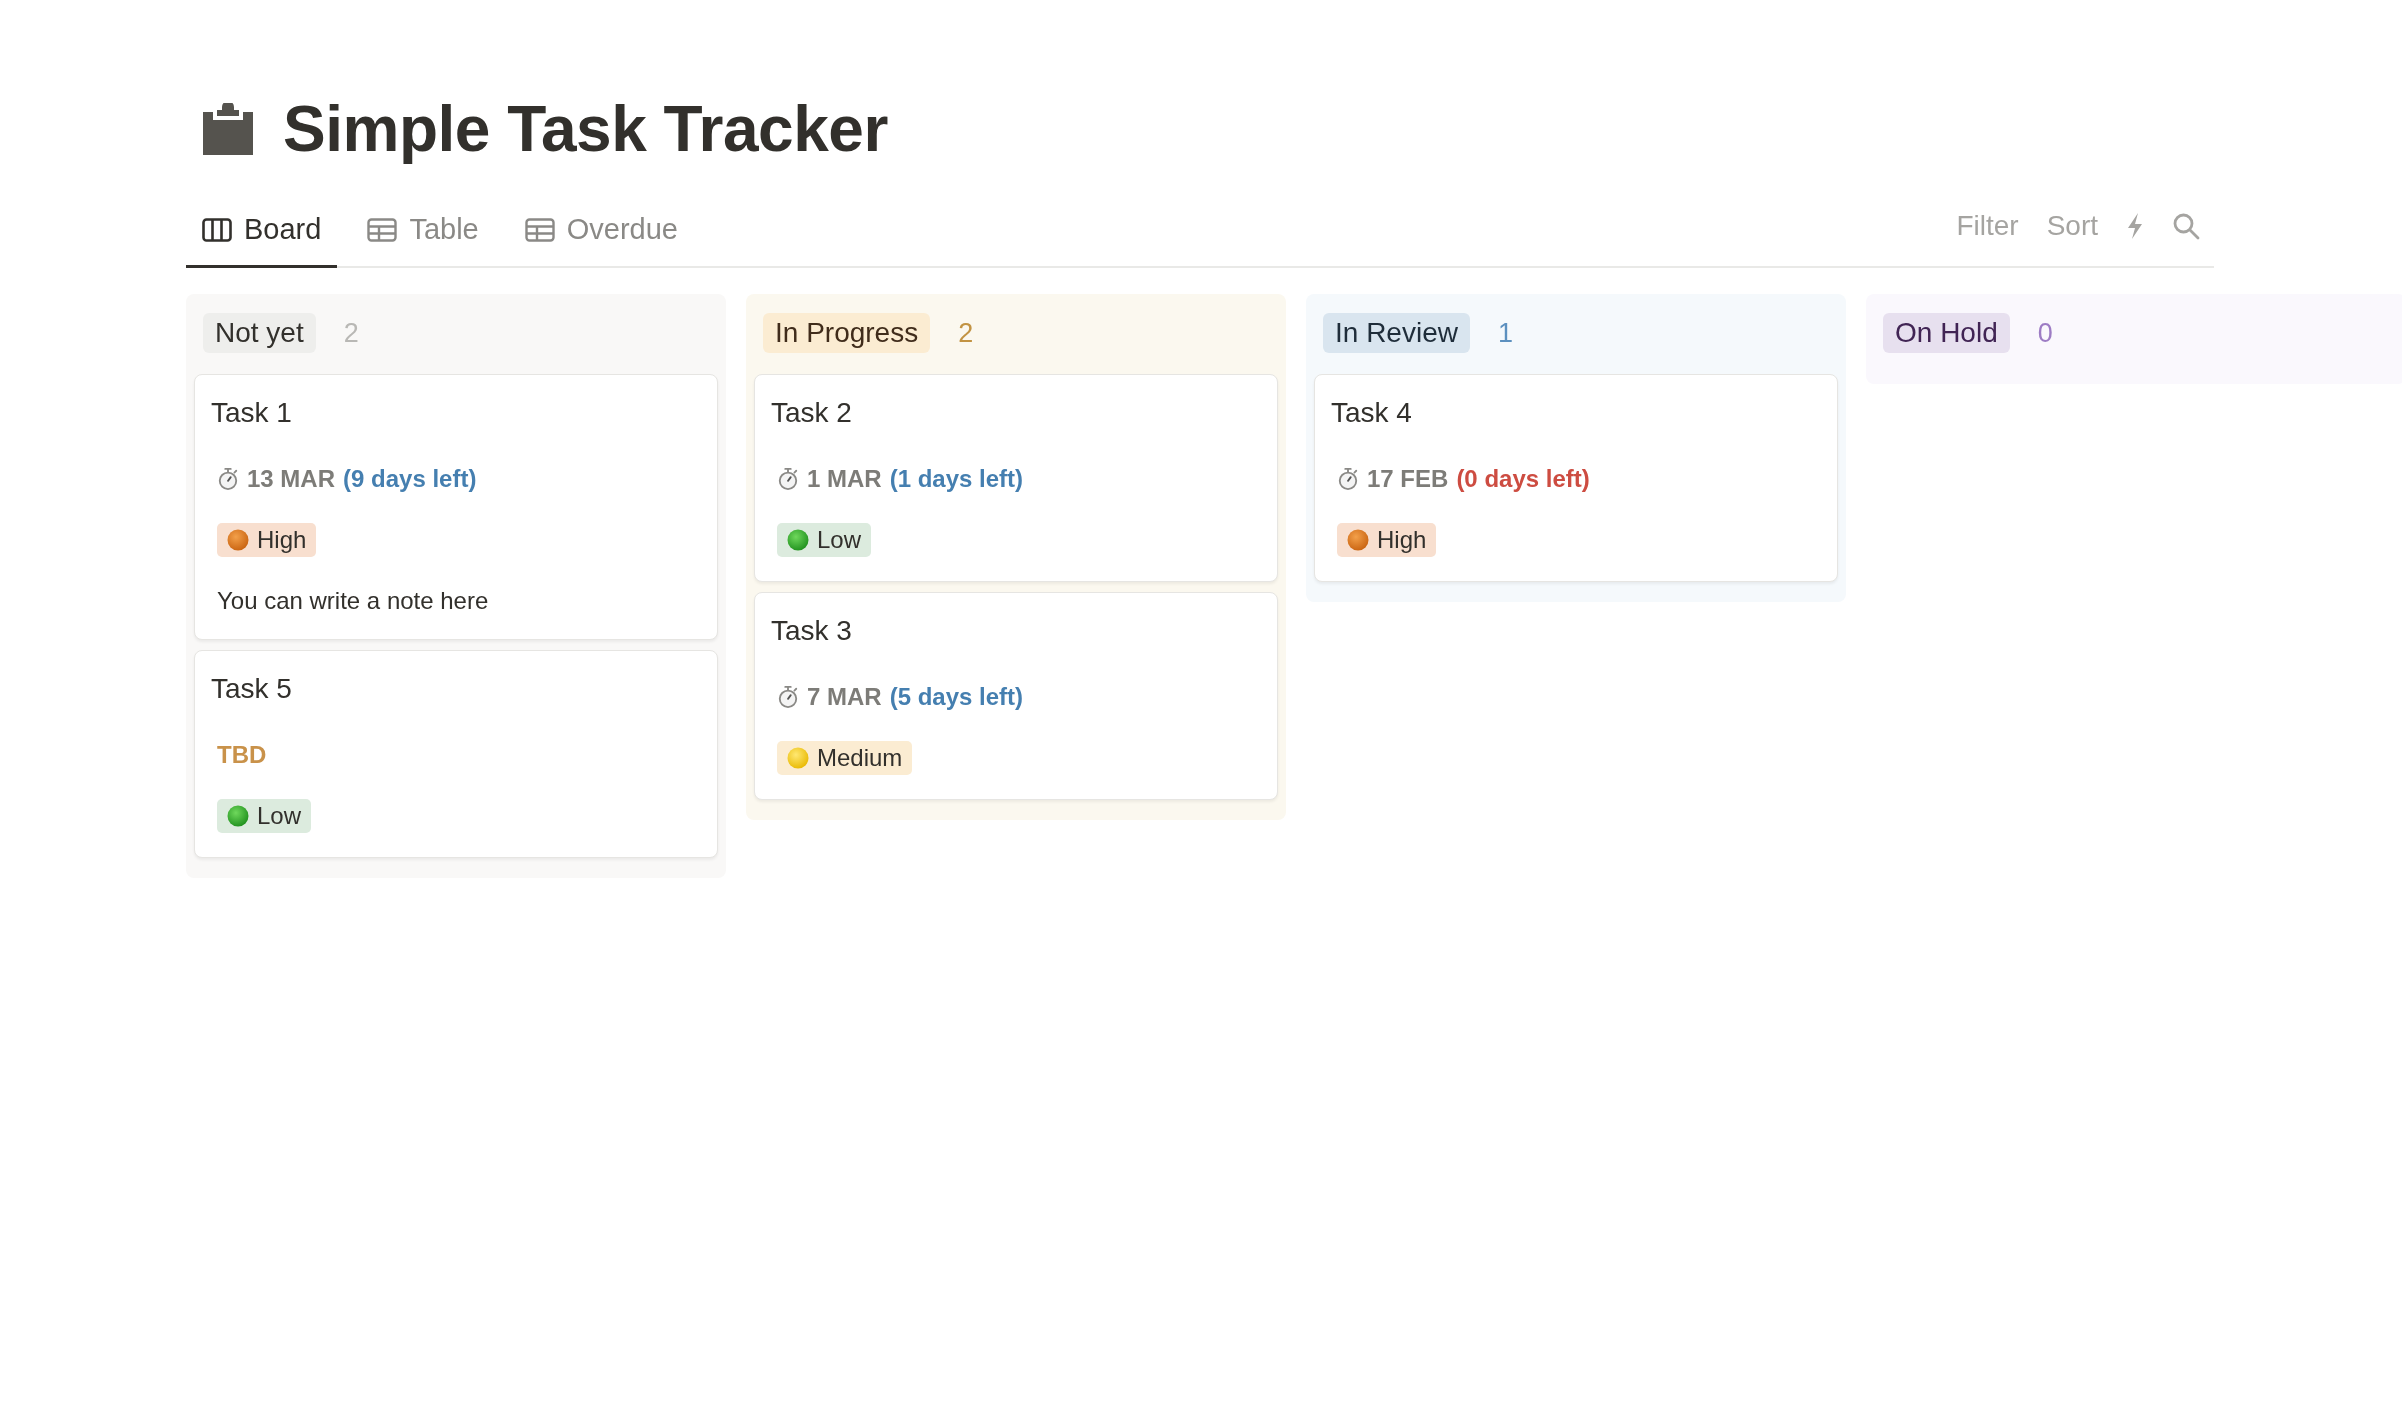 Image resolution: width=2402 pixels, height=1412 pixels. What do you see at coordinates (2045, 333) in the screenshot?
I see `card-count: 0` at bounding box center [2045, 333].